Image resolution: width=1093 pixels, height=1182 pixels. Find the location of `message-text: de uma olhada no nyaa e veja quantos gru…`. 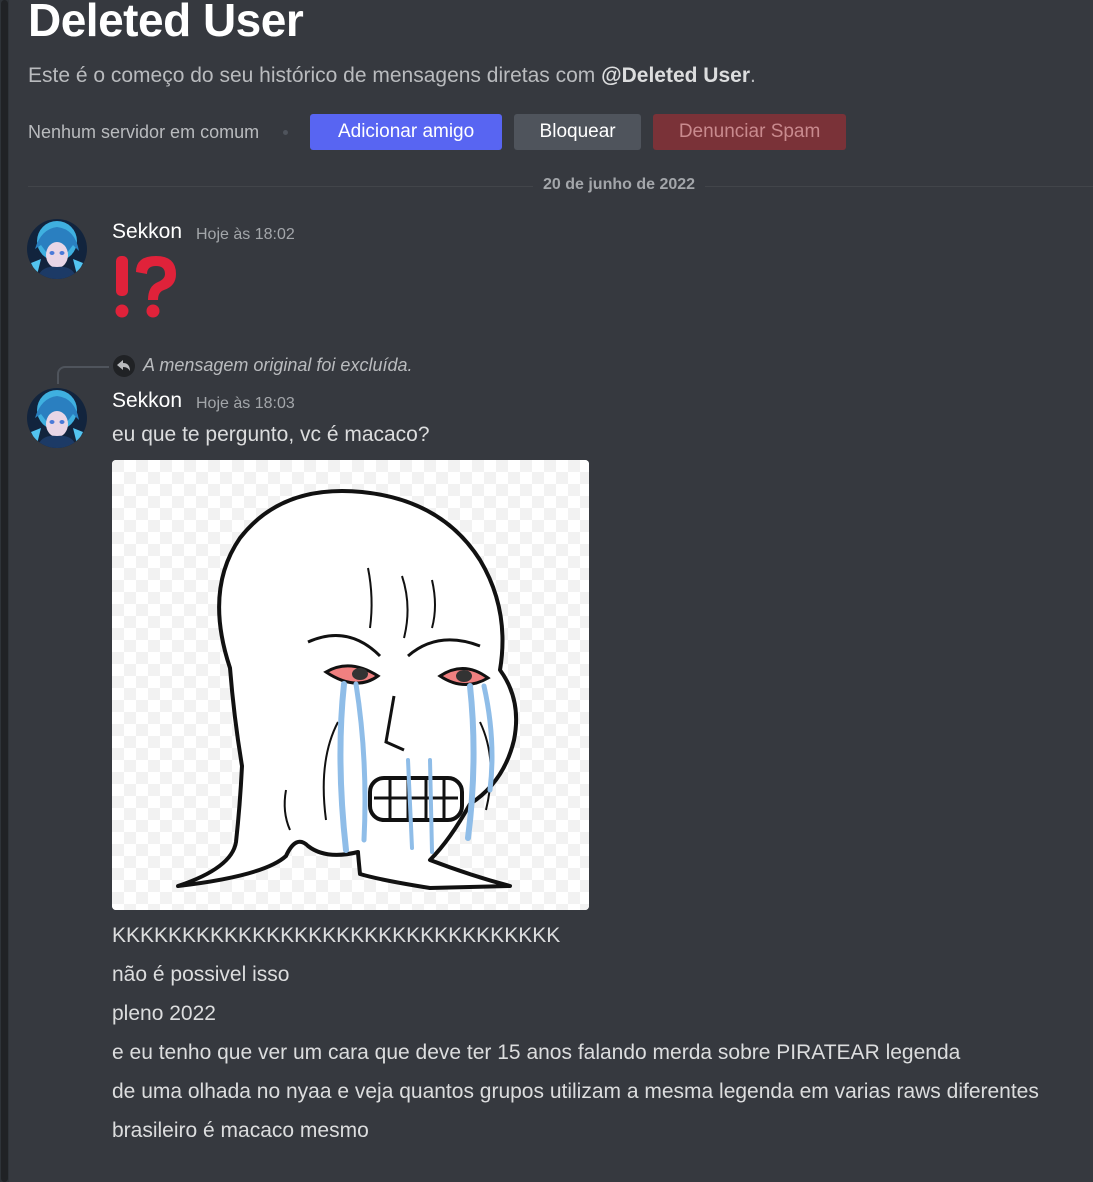

message-text: de uma olhada no nyaa e veja quantos gru… is located at coordinates (575, 1091).